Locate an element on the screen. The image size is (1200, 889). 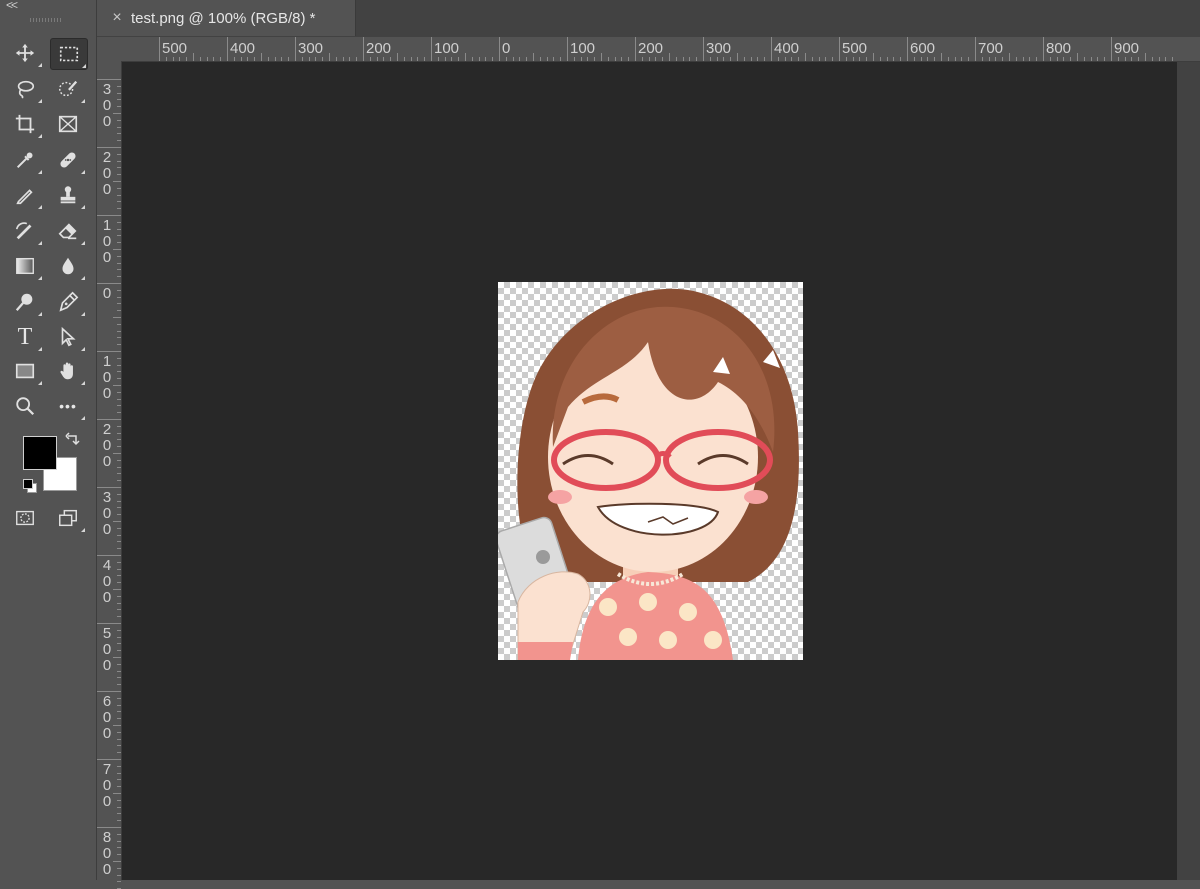
blur-icon is located at coordinates (68, 266).